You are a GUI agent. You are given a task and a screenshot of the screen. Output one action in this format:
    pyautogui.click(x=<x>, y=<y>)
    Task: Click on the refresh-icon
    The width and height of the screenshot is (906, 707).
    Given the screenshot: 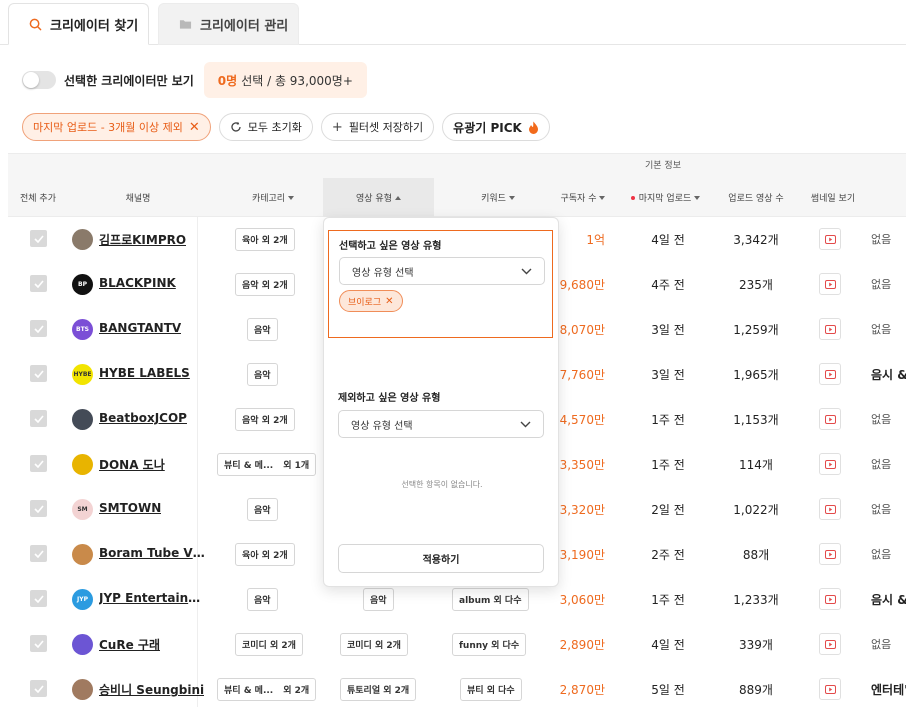 What is the action you would take?
    pyautogui.click(x=236, y=126)
    